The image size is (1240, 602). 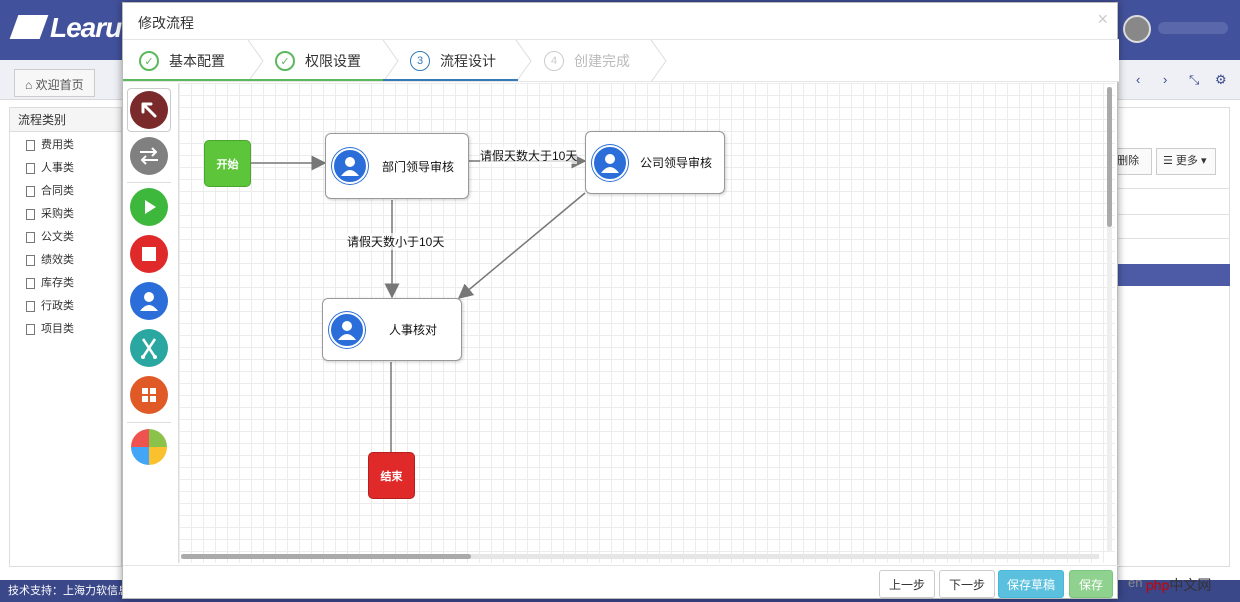 What do you see at coordinates (1179, 585) in the screenshot?
I see `watermark-logo: php中文网` at bounding box center [1179, 585].